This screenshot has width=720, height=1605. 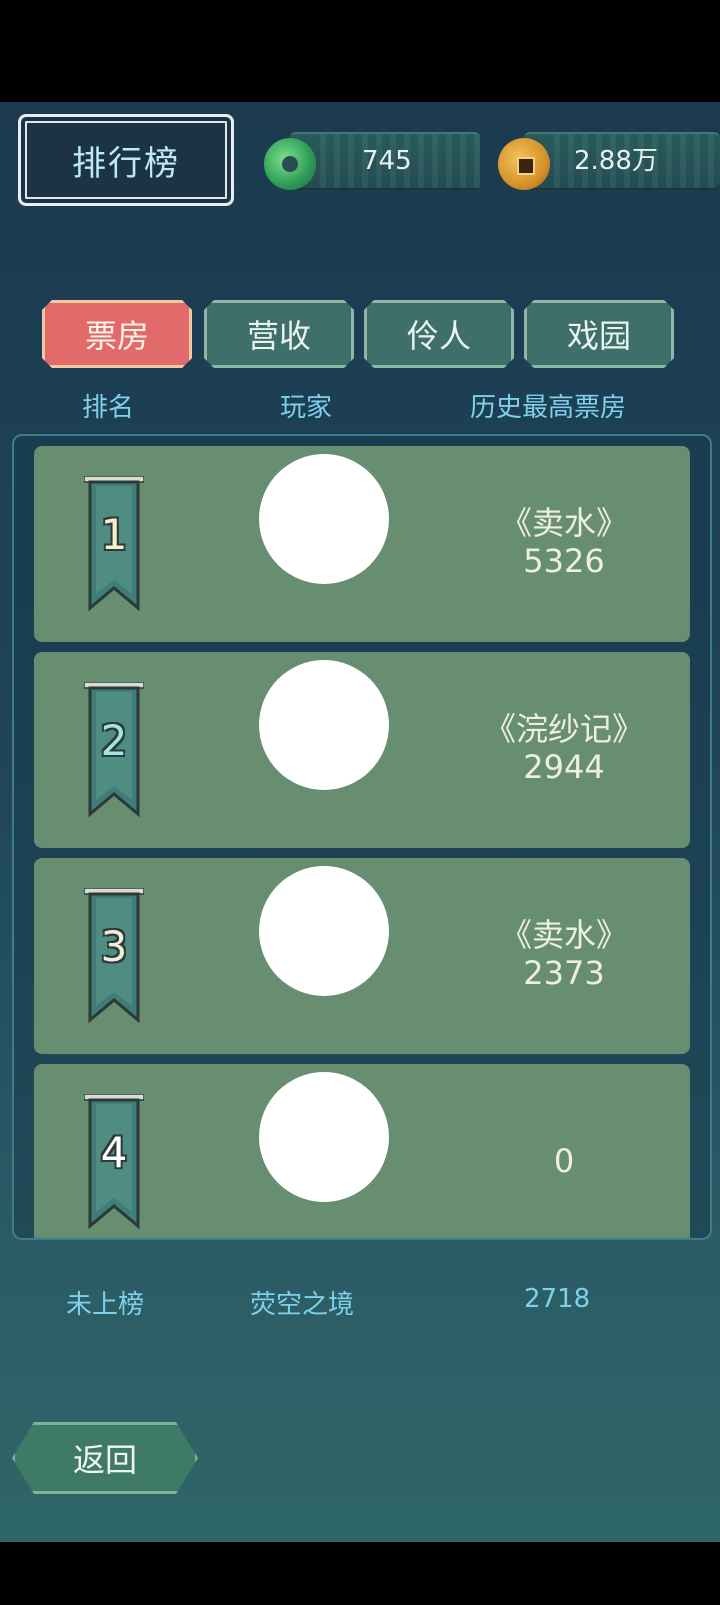 I want to click on tab-label: 伶人, so click(x=438, y=336).